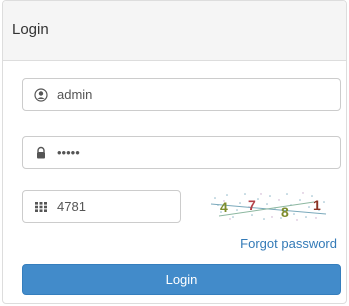 Image resolution: width=349 pixels, height=306 pixels. I want to click on forgot-password-link: Forgot password, so click(288, 243).